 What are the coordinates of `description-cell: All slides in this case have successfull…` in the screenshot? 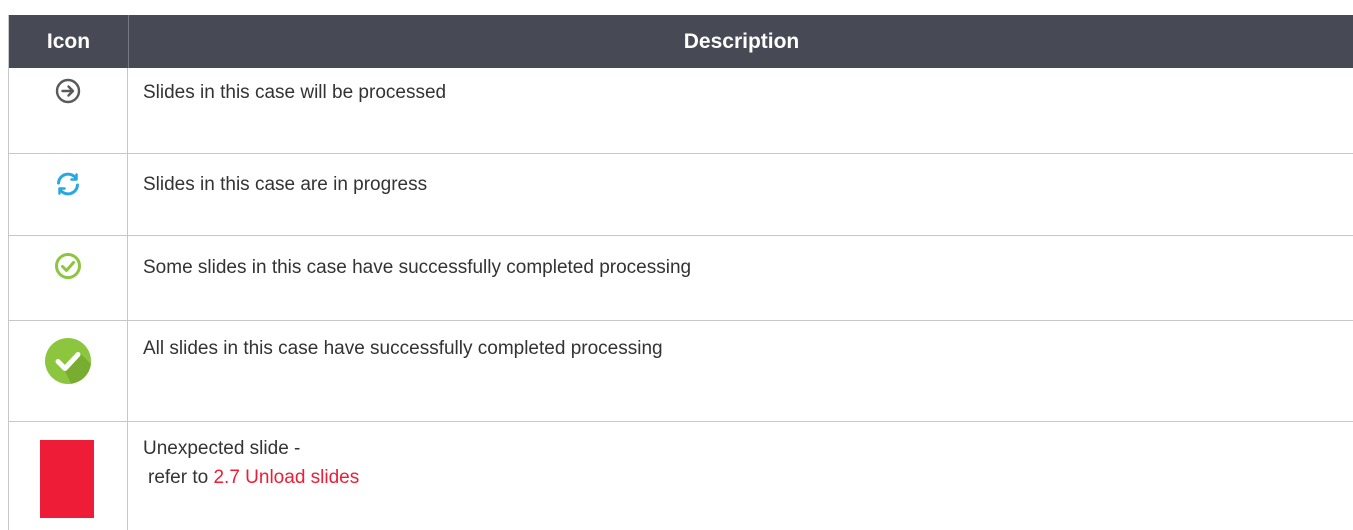 It's located at (403, 348).